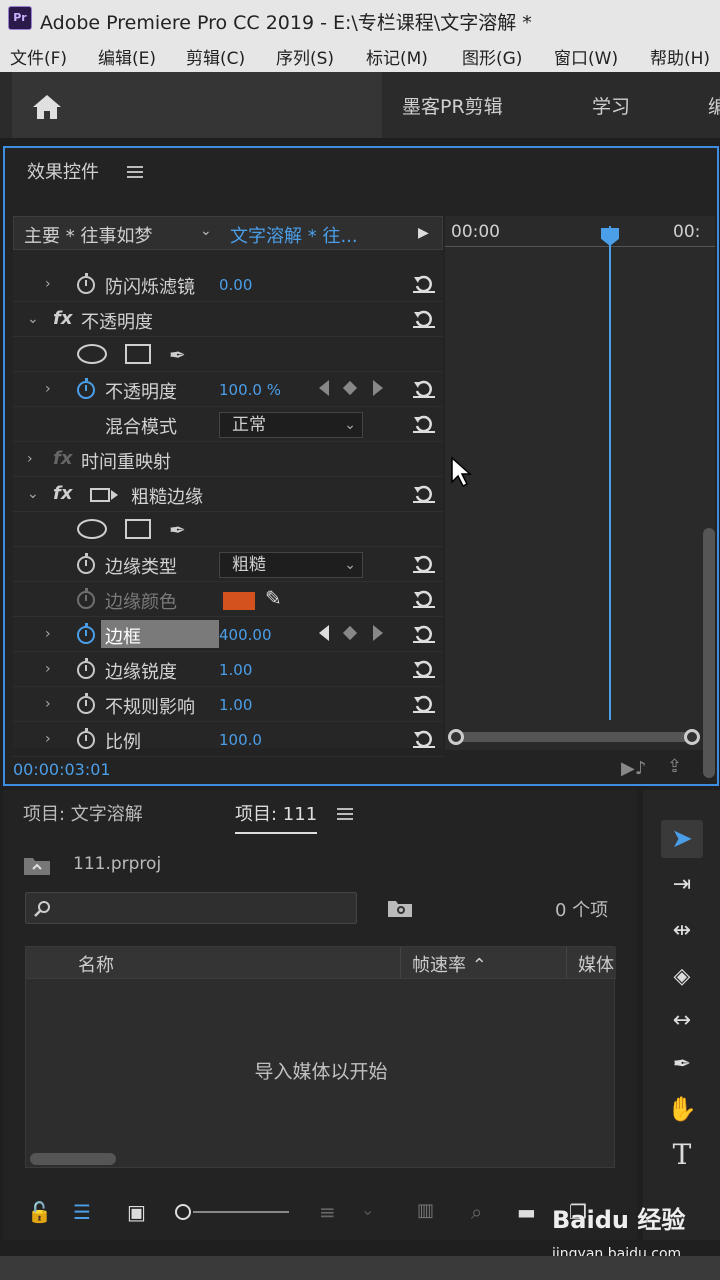 This screenshot has width=720, height=1280. I want to click on color-swatch, so click(239, 601).